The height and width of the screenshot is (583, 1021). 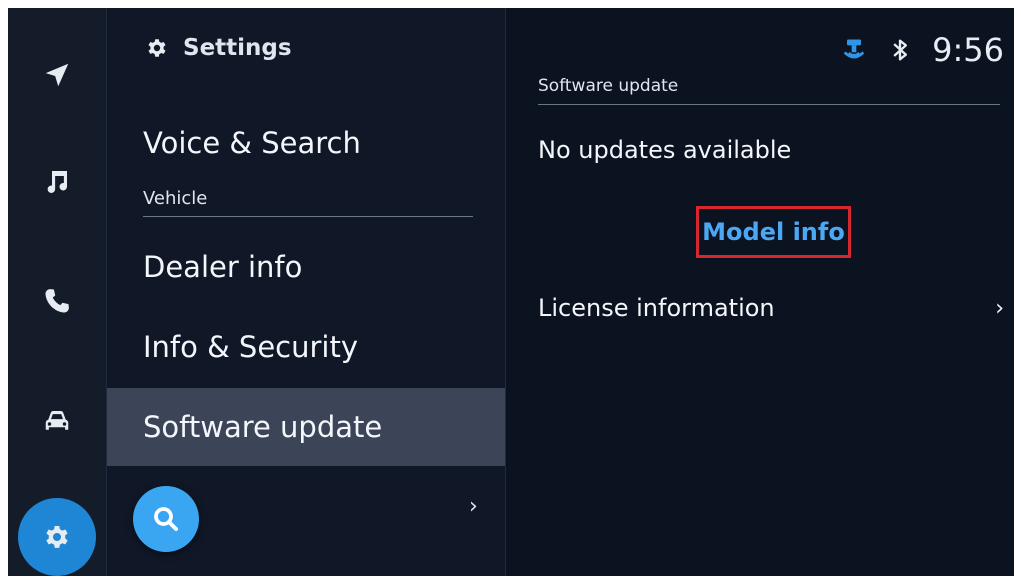 I want to click on phone-icon, so click(x=57, y=301).